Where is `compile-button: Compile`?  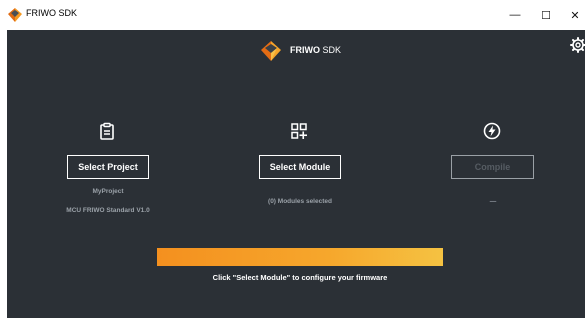 compile-button: Compile is located at coordinates (492, 167).